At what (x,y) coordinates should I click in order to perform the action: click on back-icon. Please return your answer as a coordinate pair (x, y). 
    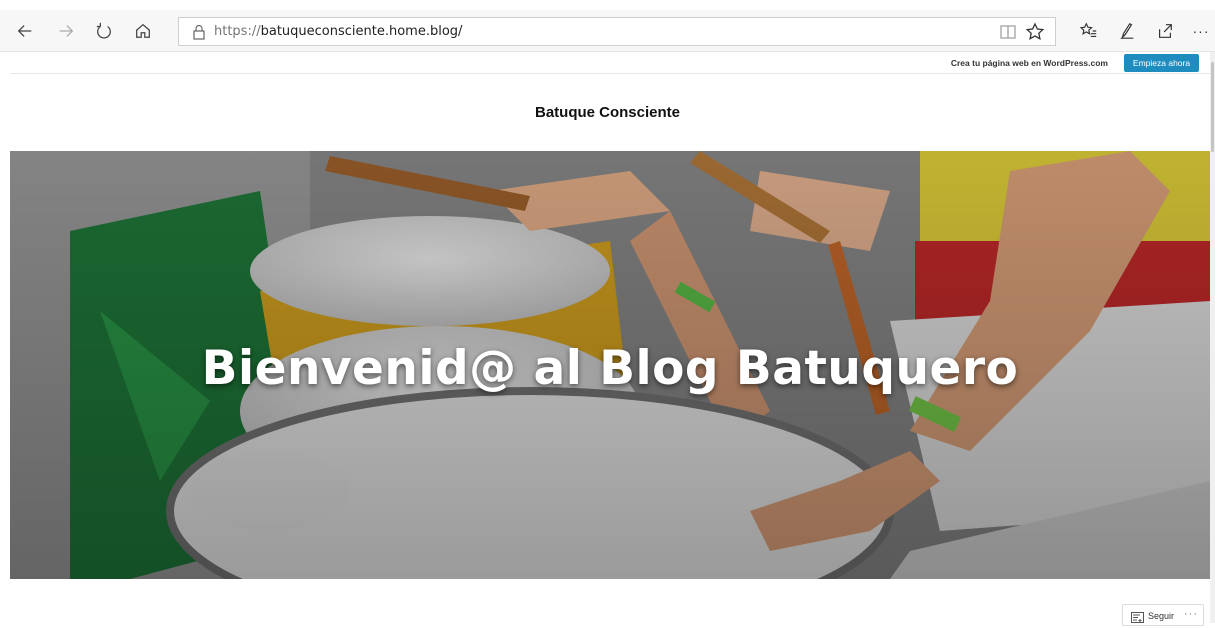
    Looking at the image, I should click on (25, 31).